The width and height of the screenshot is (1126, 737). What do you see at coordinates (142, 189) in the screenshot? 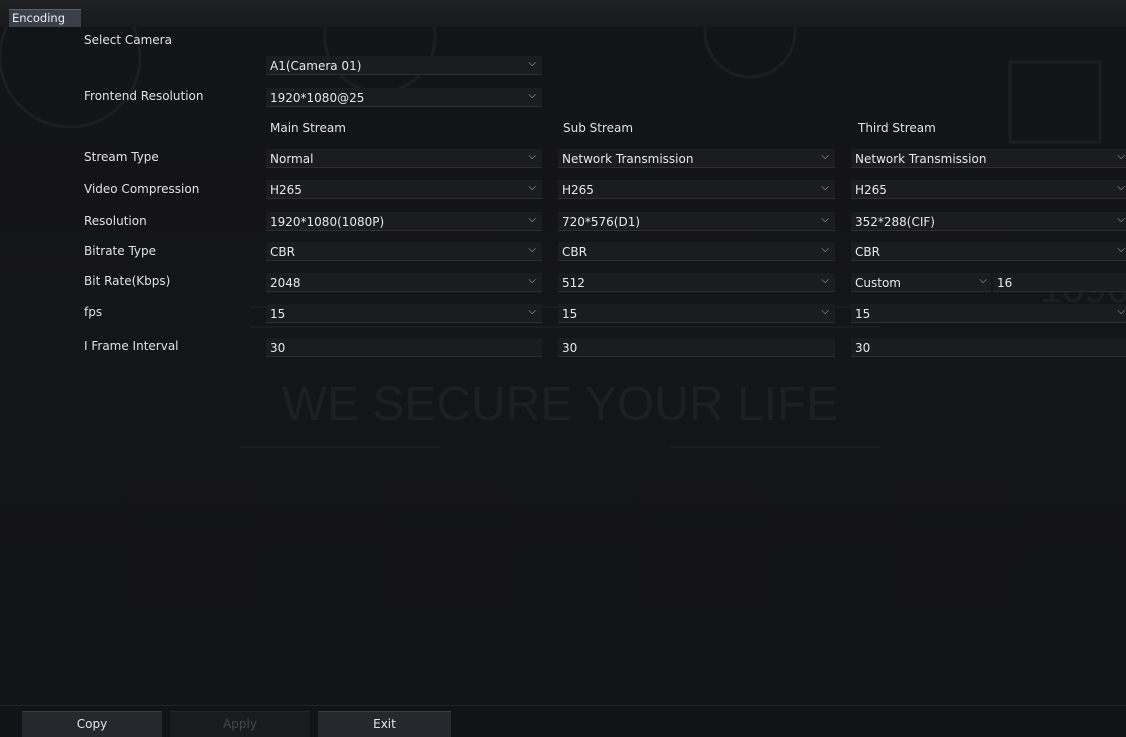
I see `video-compression-label: Video Compression` at bounding box center [142, 189].